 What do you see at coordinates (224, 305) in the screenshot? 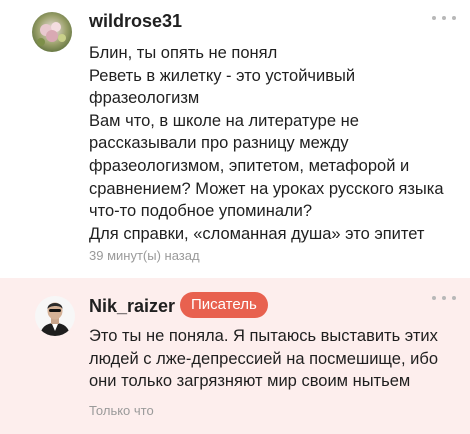
I see `writer-badge: Писатель` at bounding box center [224, 305].